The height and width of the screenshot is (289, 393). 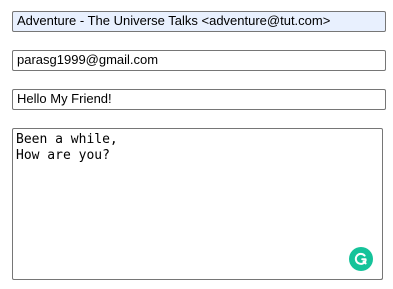 I want to click on to-field: parasg1999@gmail.com, so click(x=199, y=60).